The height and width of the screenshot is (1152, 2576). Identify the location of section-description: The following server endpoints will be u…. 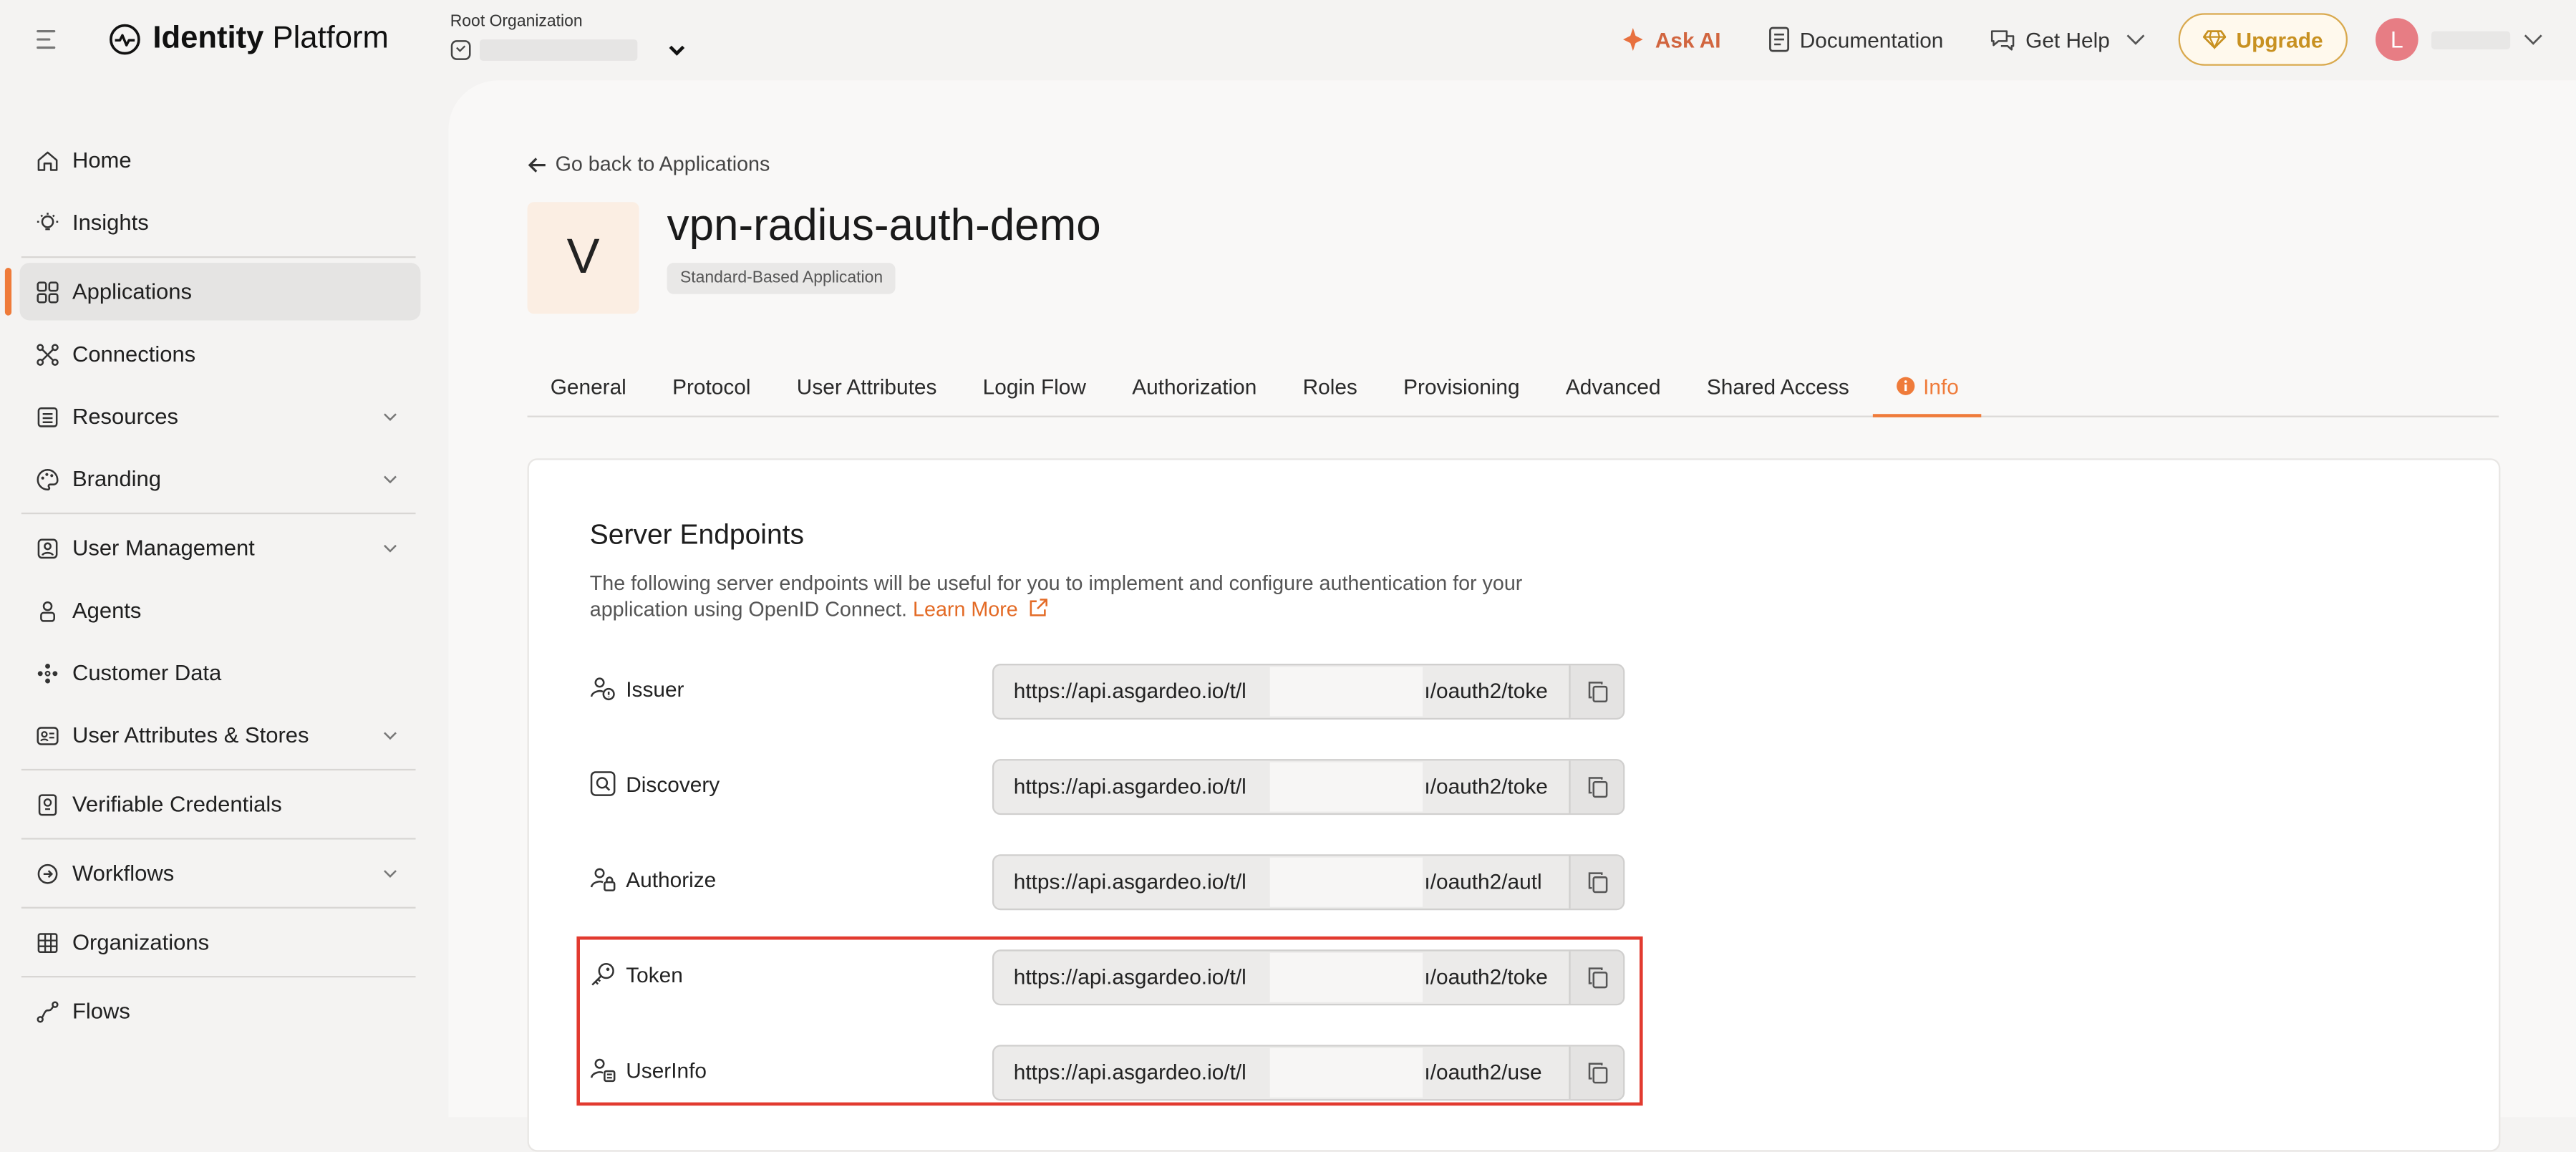
(1099, 596).